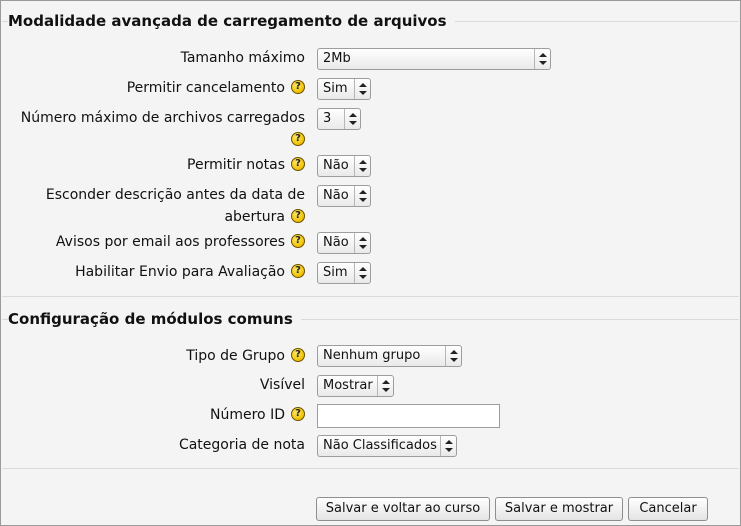 Image resolution: width=741 pixels, height=526 pixels. Describe the element at coordinates (387, 446) in the screenshot. I see `grade-category-select: Não Classificados` at that location.